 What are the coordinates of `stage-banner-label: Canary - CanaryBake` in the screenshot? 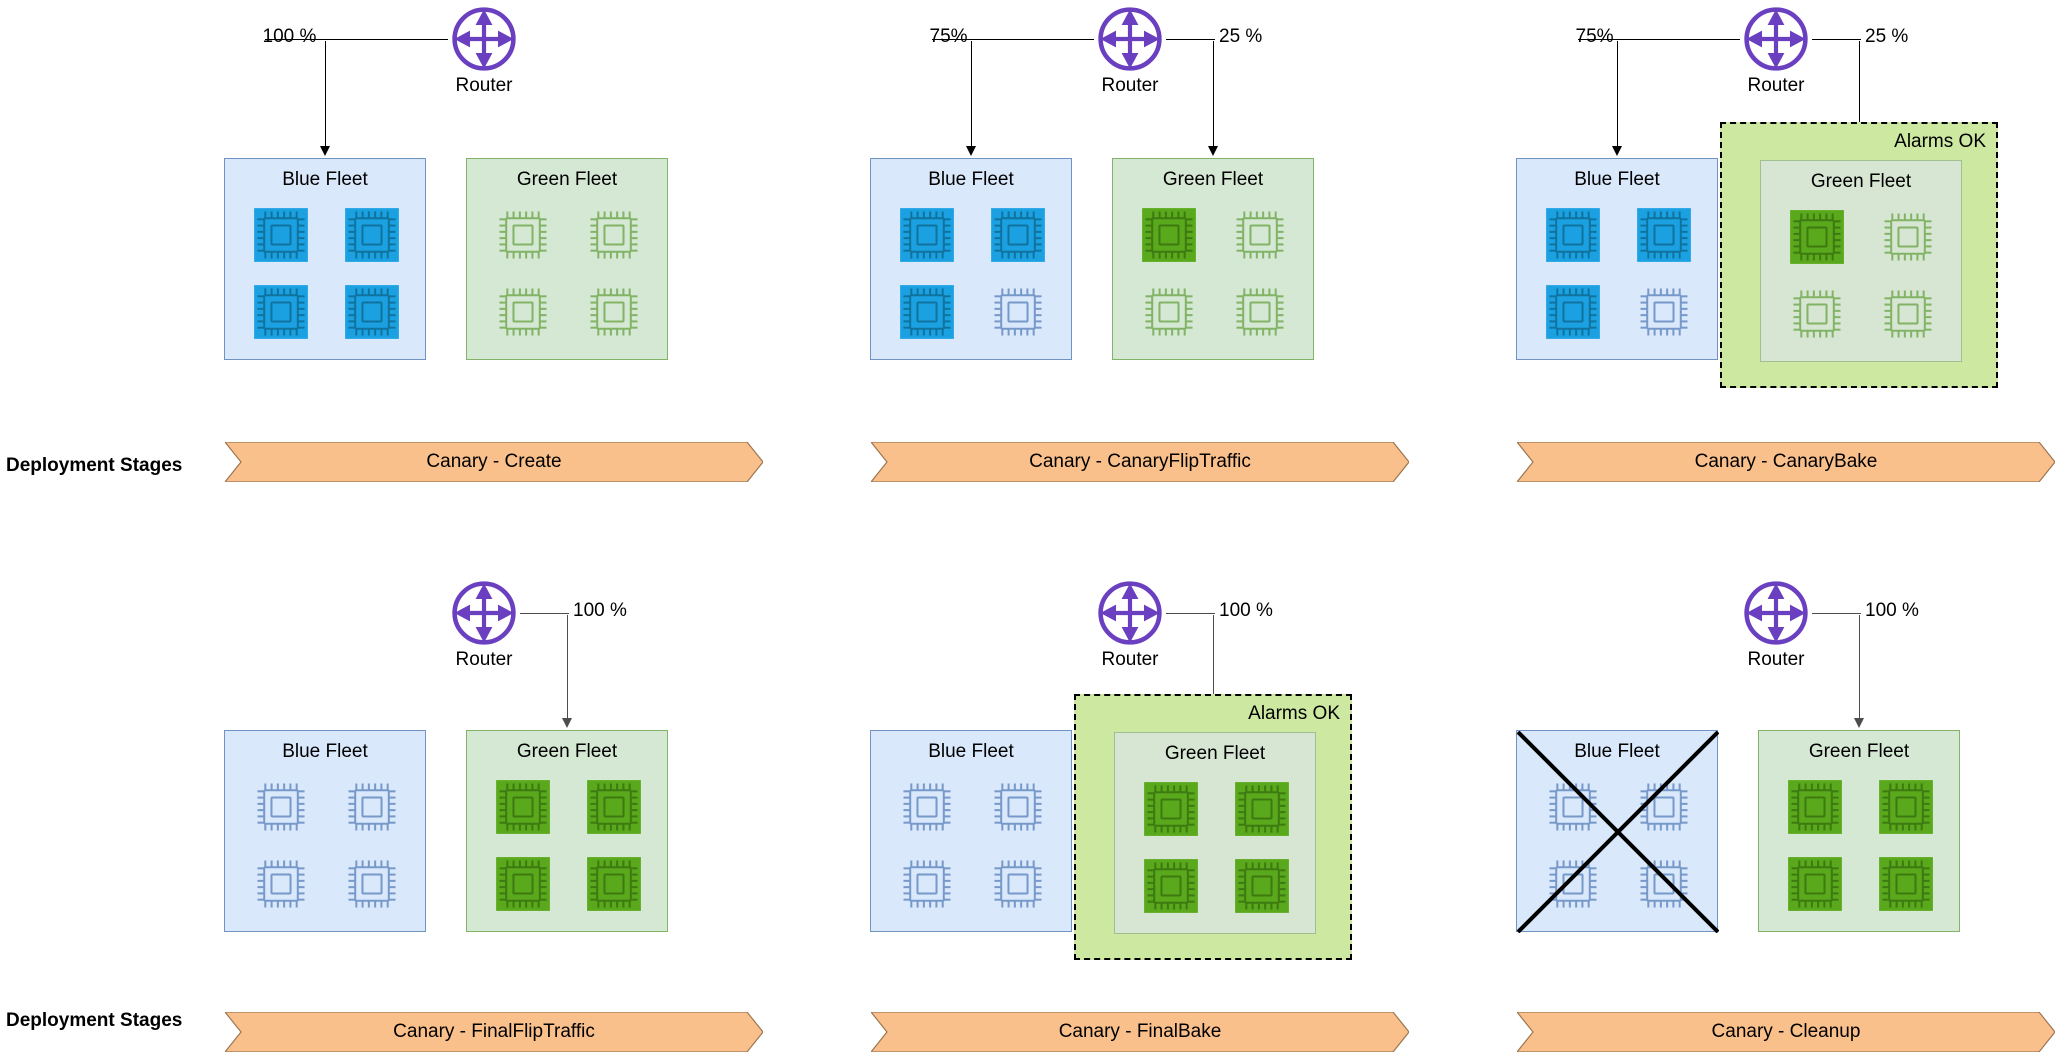 It's located at (1786, 461).